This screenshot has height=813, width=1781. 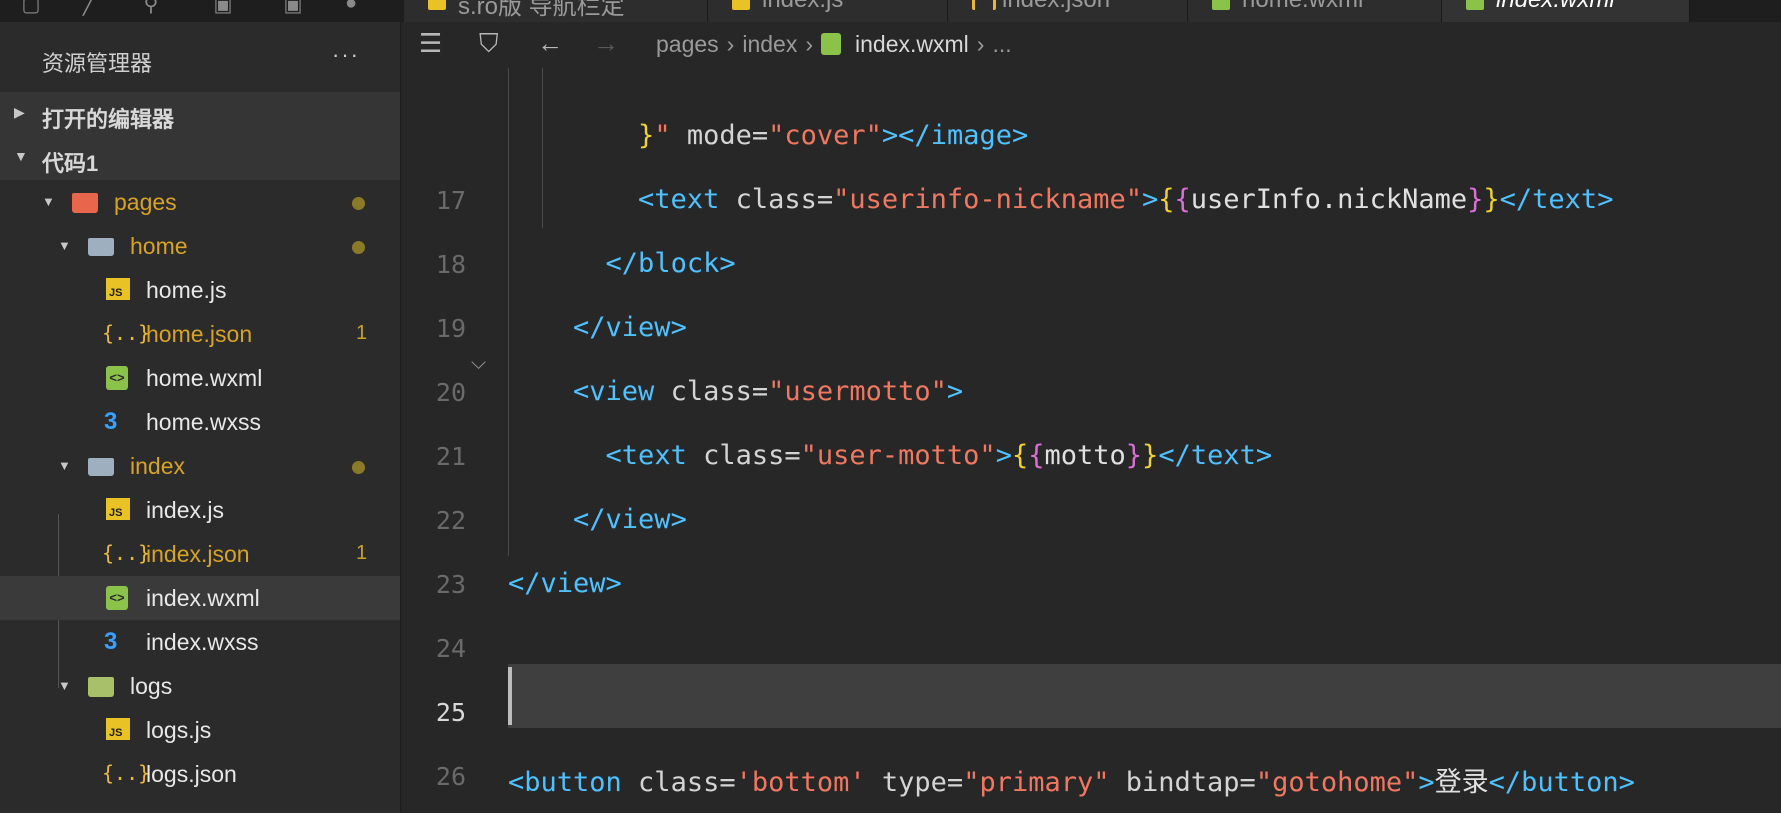 What do you see at coordinates (1091, 586) in the screenshot?
I see `code-line: 23 </view>` at bounding box center [1091, 586].